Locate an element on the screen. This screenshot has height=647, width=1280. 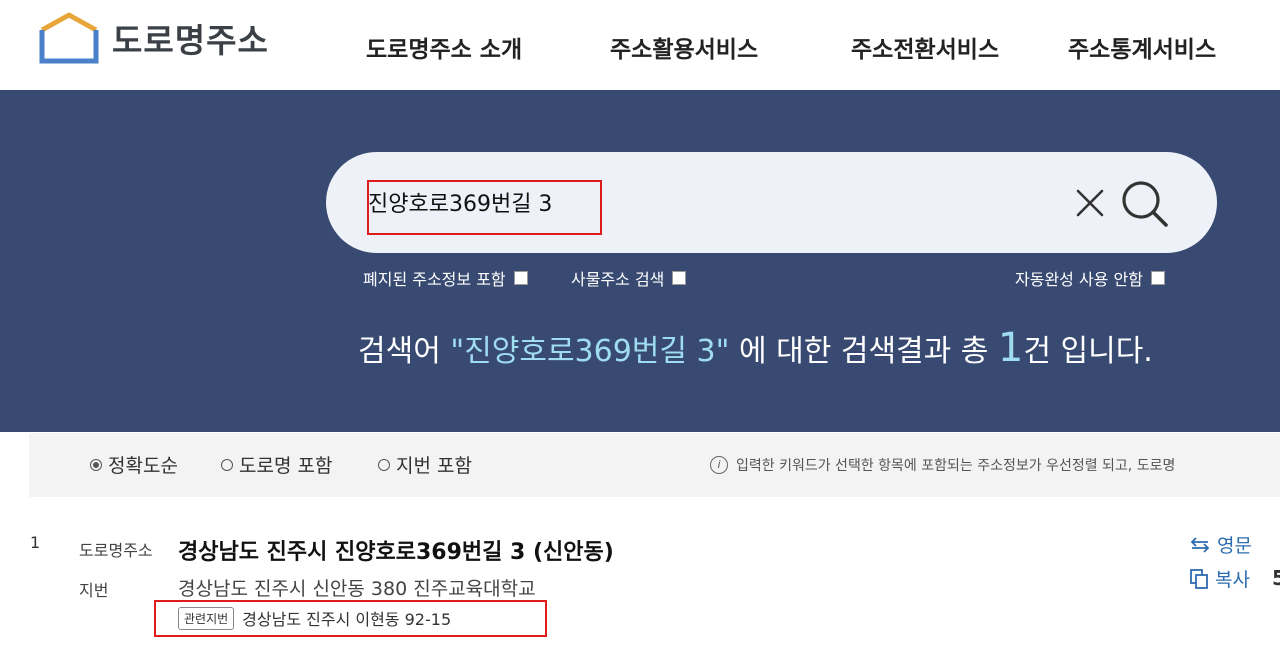
copy-button: 복사 is located at coordinates (1220, 578).